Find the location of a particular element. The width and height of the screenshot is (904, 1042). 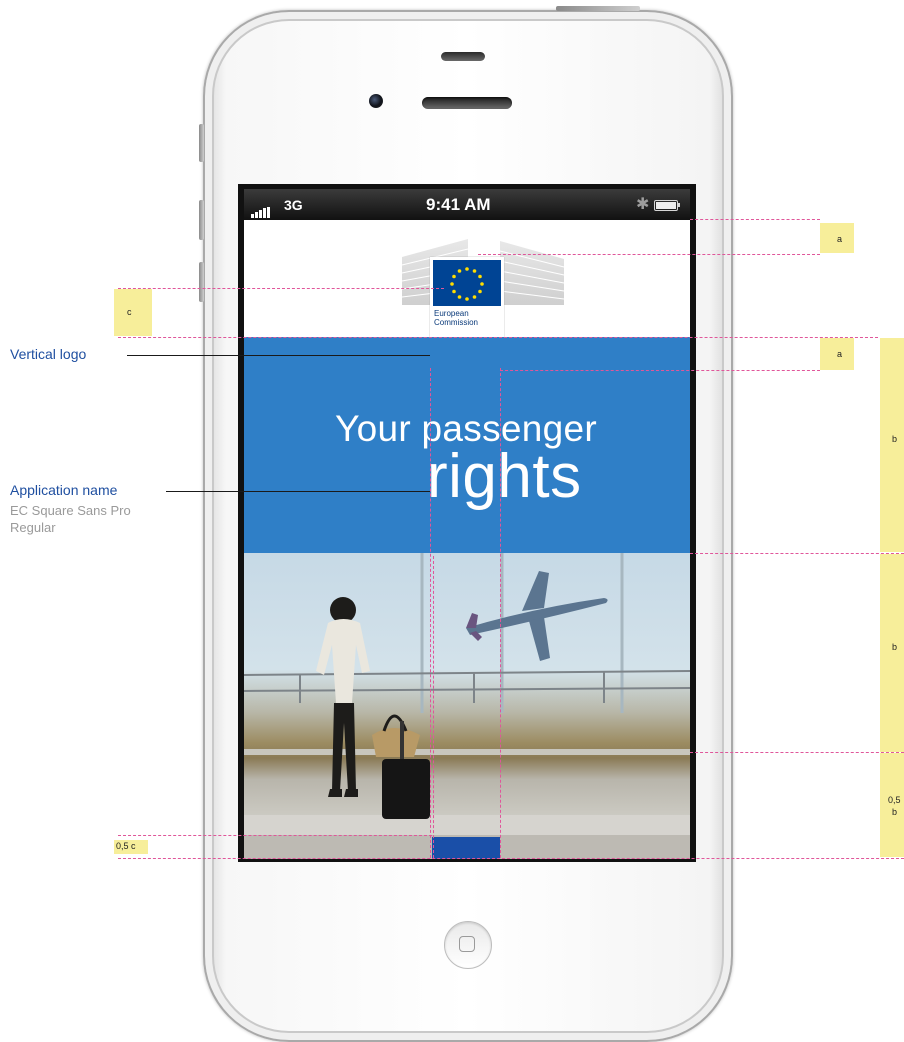

callout-vertical-logo: Vertical logo is located at coordinates (48, 354).